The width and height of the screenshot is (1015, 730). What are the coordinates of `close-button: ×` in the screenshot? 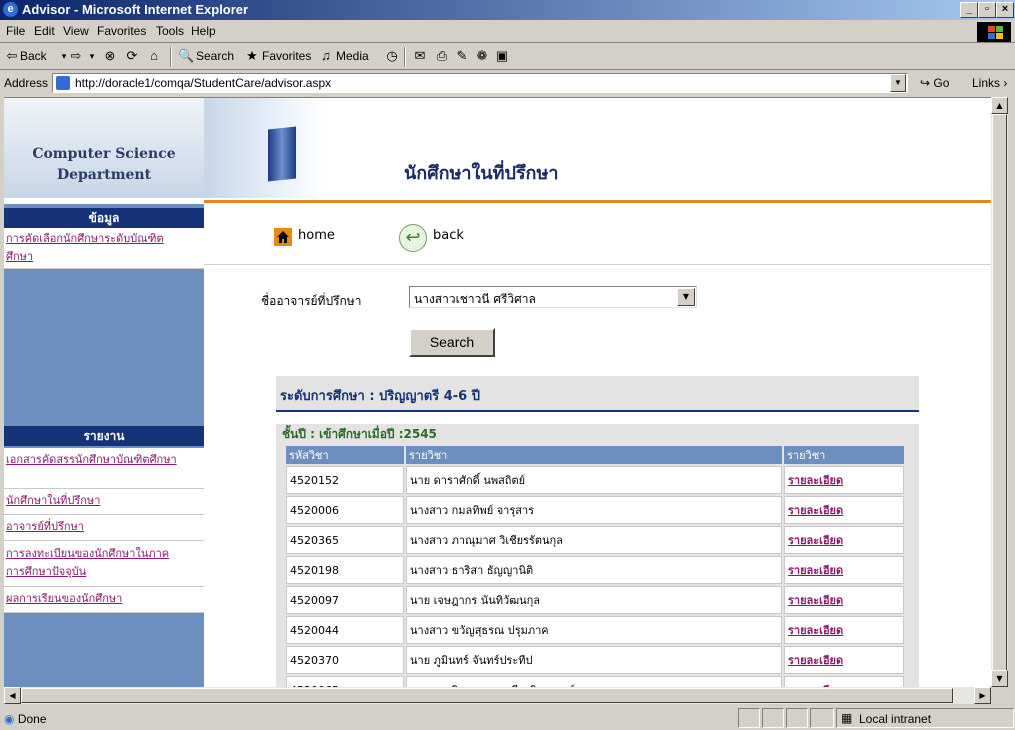 It's located at (1005, 10).